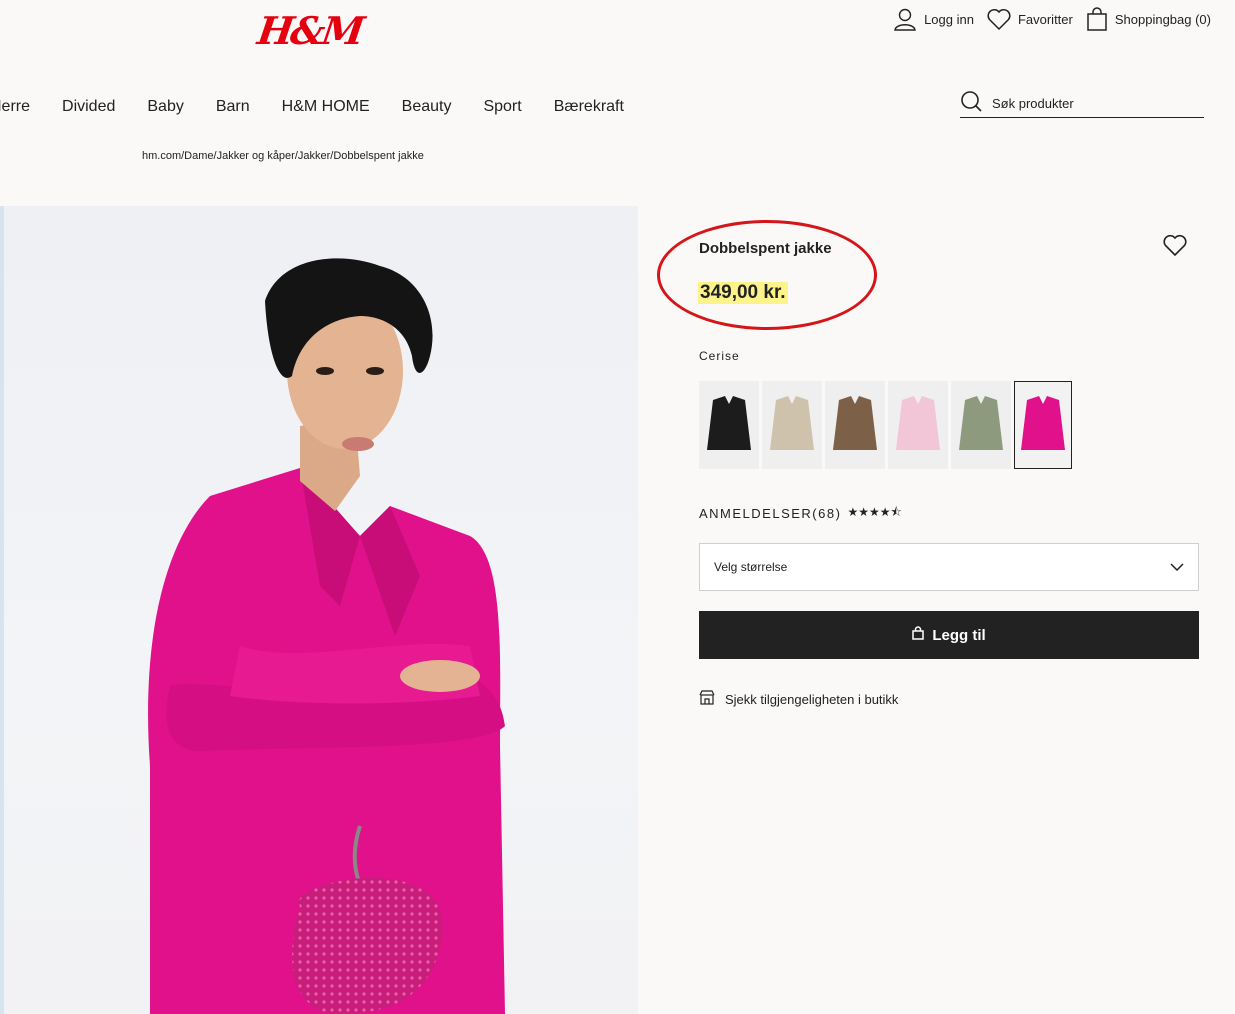  I want to click on swatch-light-pink, so click(918, 425).